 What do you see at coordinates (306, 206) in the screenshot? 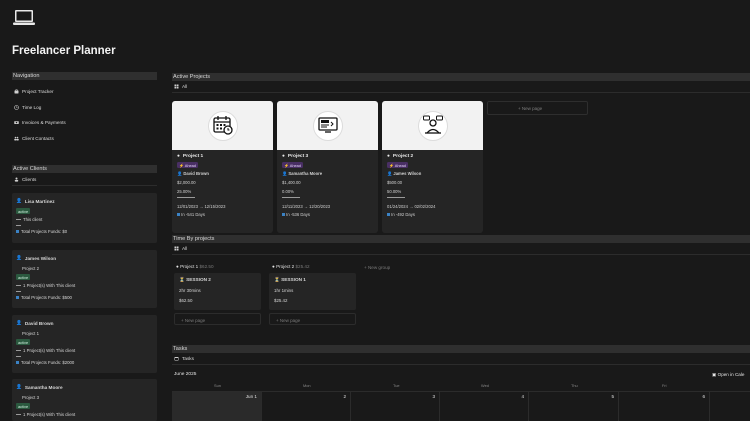
I see `project-dates: 12/11/2023 → 12/20/2023` at bounding box center [306, 206].